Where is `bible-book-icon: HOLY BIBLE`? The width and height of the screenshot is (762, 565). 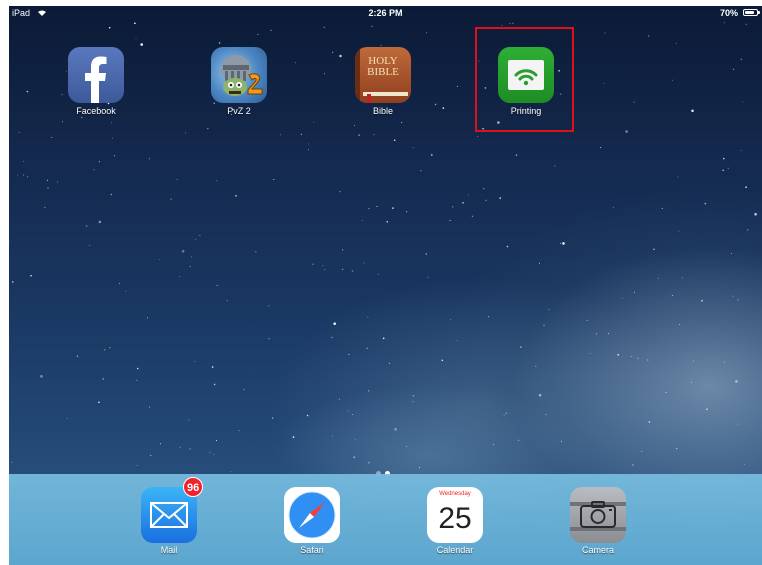
bible-book-icon: HOLY BIBLE is located at coordinates (383, 75).